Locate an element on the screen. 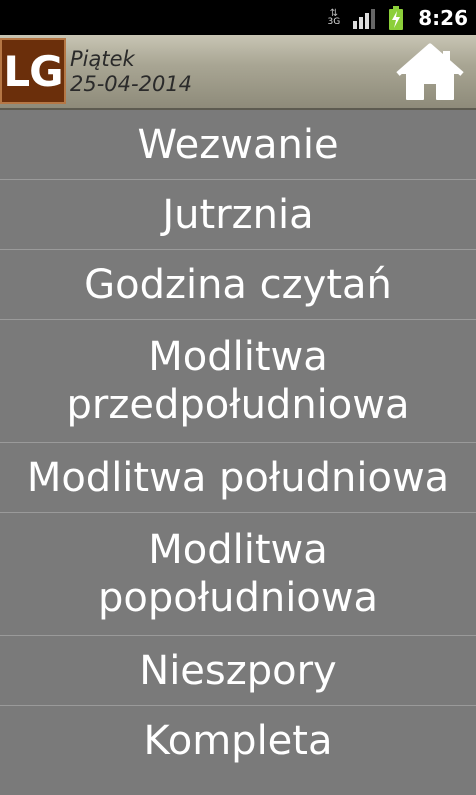 Image resolution: width=476 pixels, height=795 pixels. menu-item-label: Wezwanie is located at coordinates (238, 144).